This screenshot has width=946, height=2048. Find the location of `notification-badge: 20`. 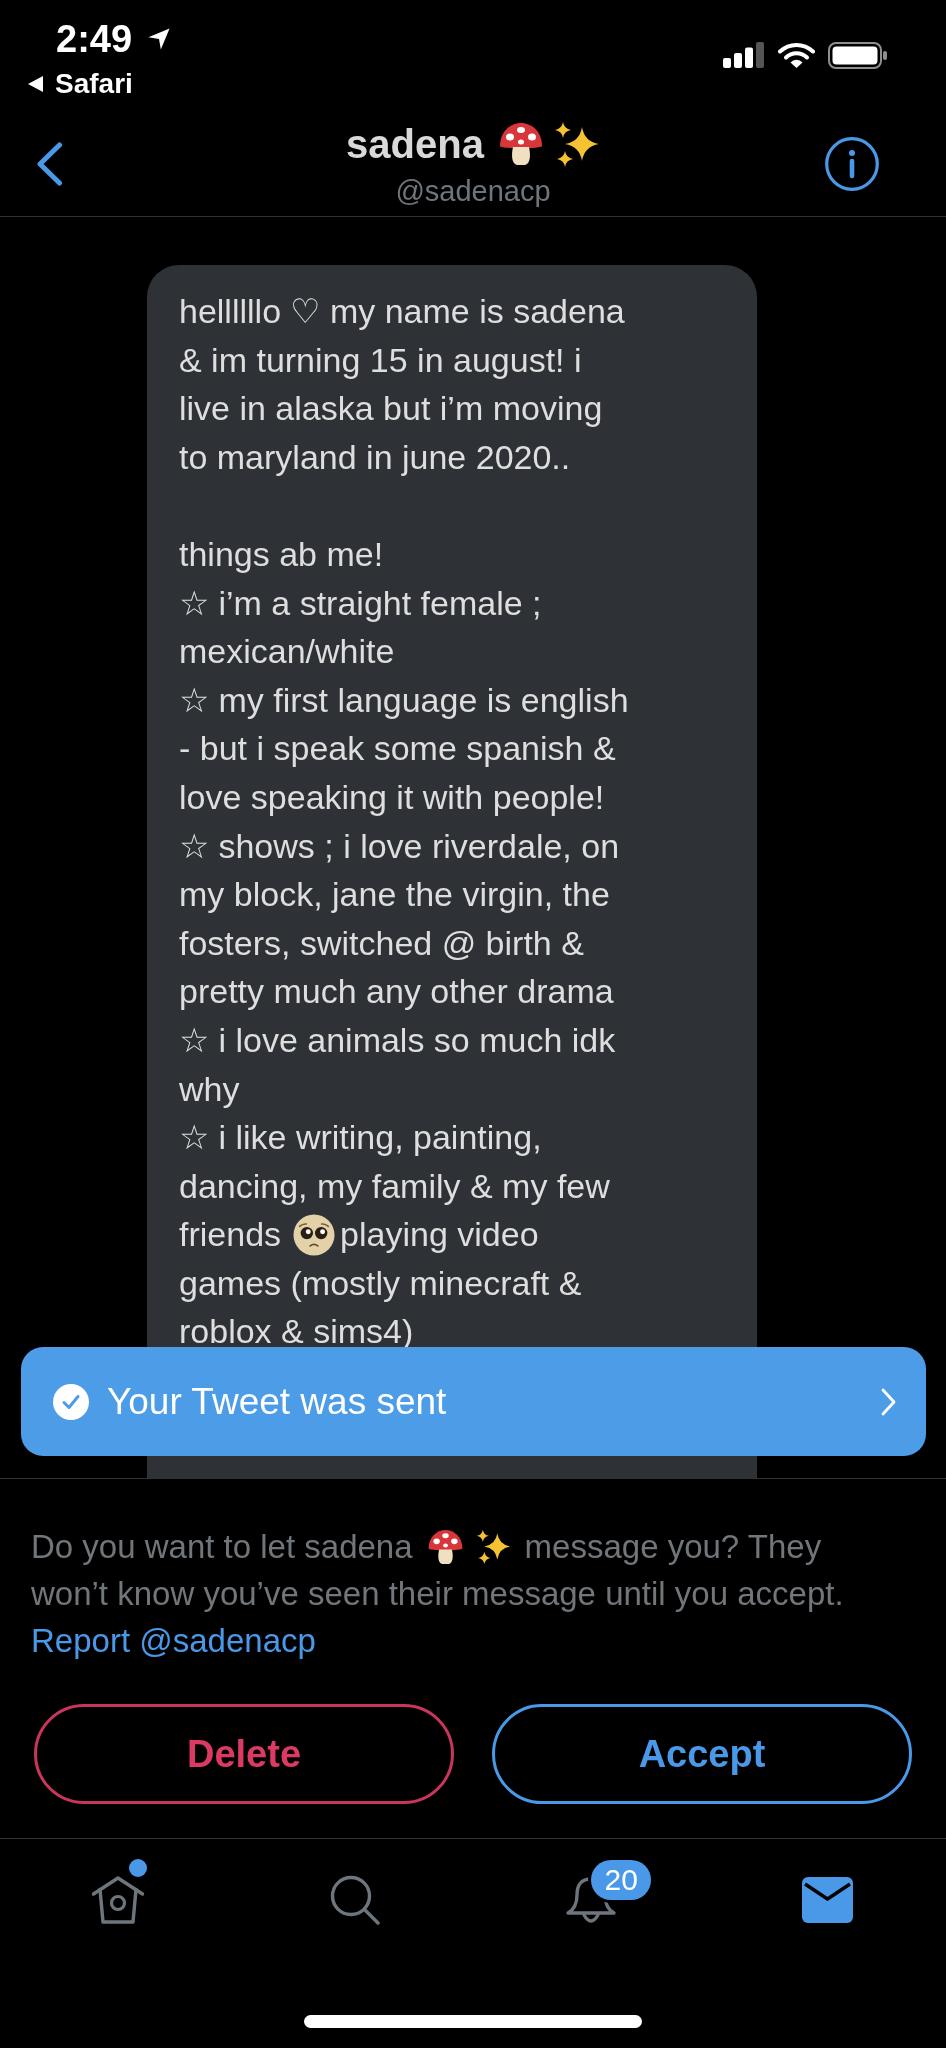

notification-badge: 20 is located at coordinates (621, 1880).